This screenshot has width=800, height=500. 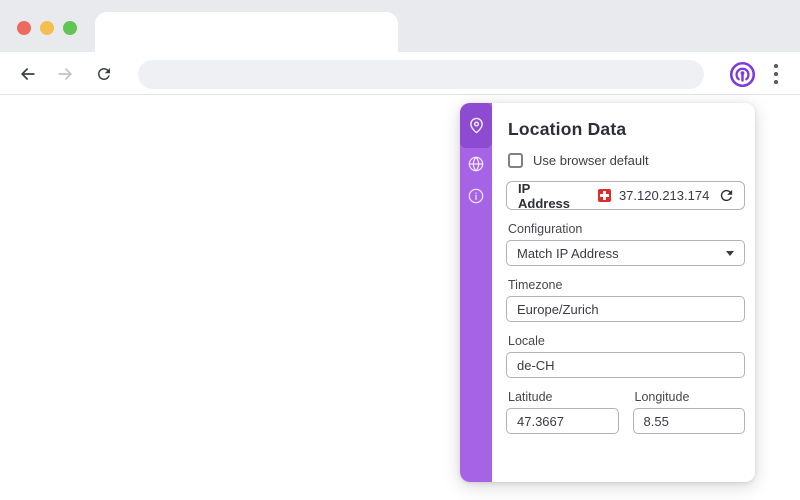 I want to click on vytal-extension-button, so click(x=742, y=74).